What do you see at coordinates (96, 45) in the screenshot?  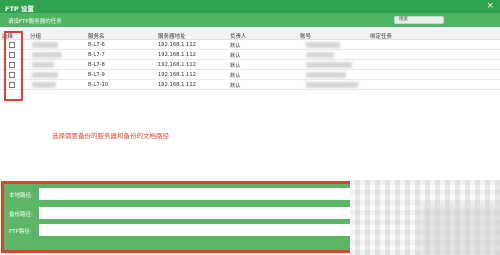 I see `service-name: B-L7-6` at bounding box center [96, 45].